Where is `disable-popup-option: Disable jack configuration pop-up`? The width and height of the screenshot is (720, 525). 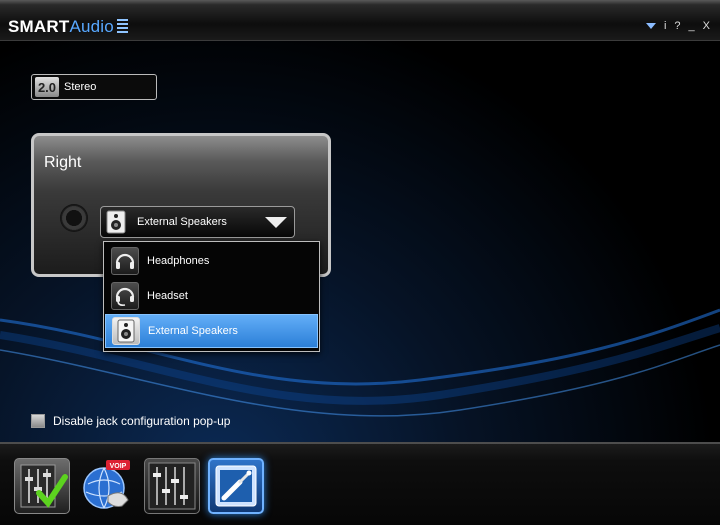 disable-popup-option: Disable jack configuration pop-up is located at coordinates (130, 421).